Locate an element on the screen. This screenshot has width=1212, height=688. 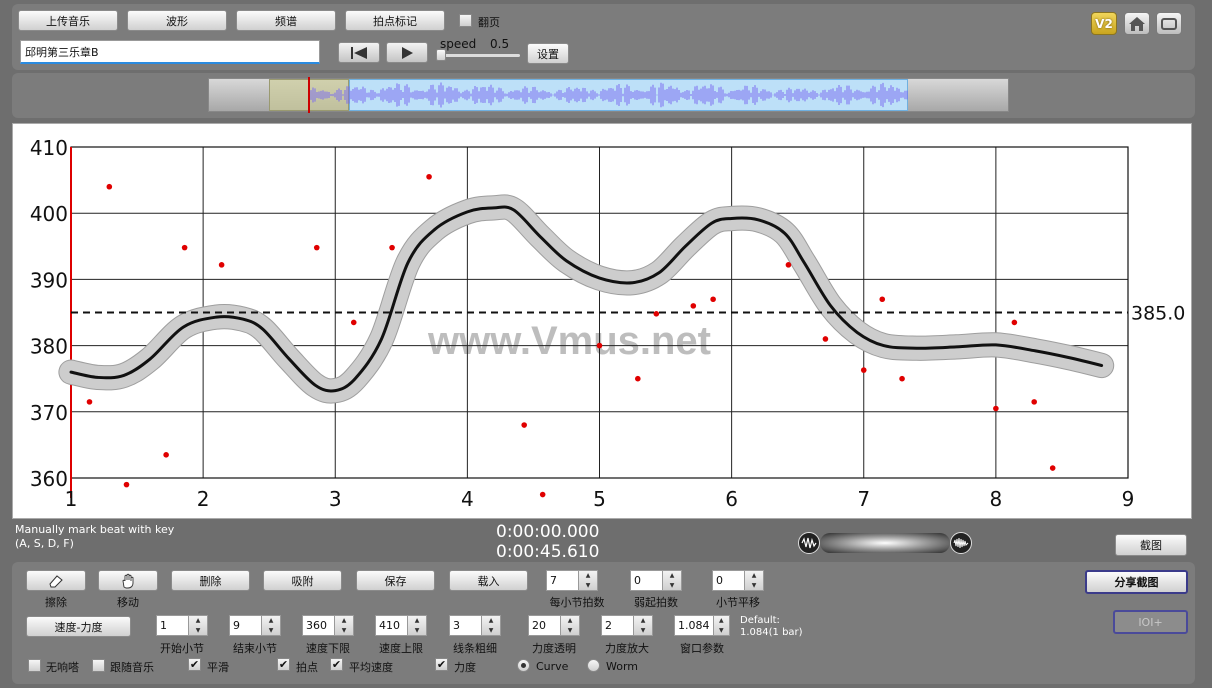
song-title-field: 邱明第三乐章B is located at coordinates (170, 52).